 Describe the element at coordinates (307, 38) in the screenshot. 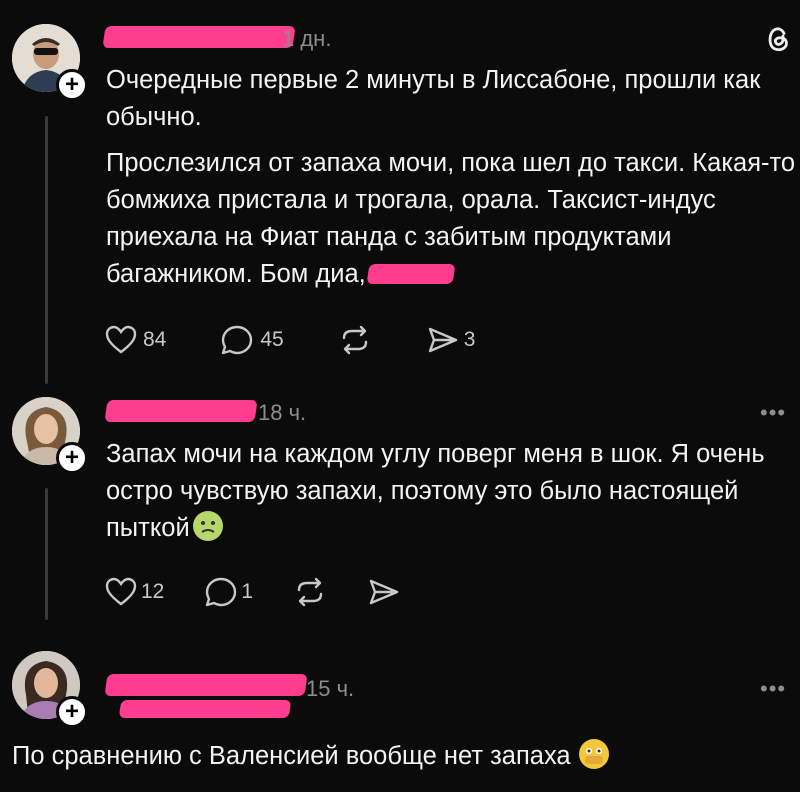

I see `post-time: 1 дн.` at that location.